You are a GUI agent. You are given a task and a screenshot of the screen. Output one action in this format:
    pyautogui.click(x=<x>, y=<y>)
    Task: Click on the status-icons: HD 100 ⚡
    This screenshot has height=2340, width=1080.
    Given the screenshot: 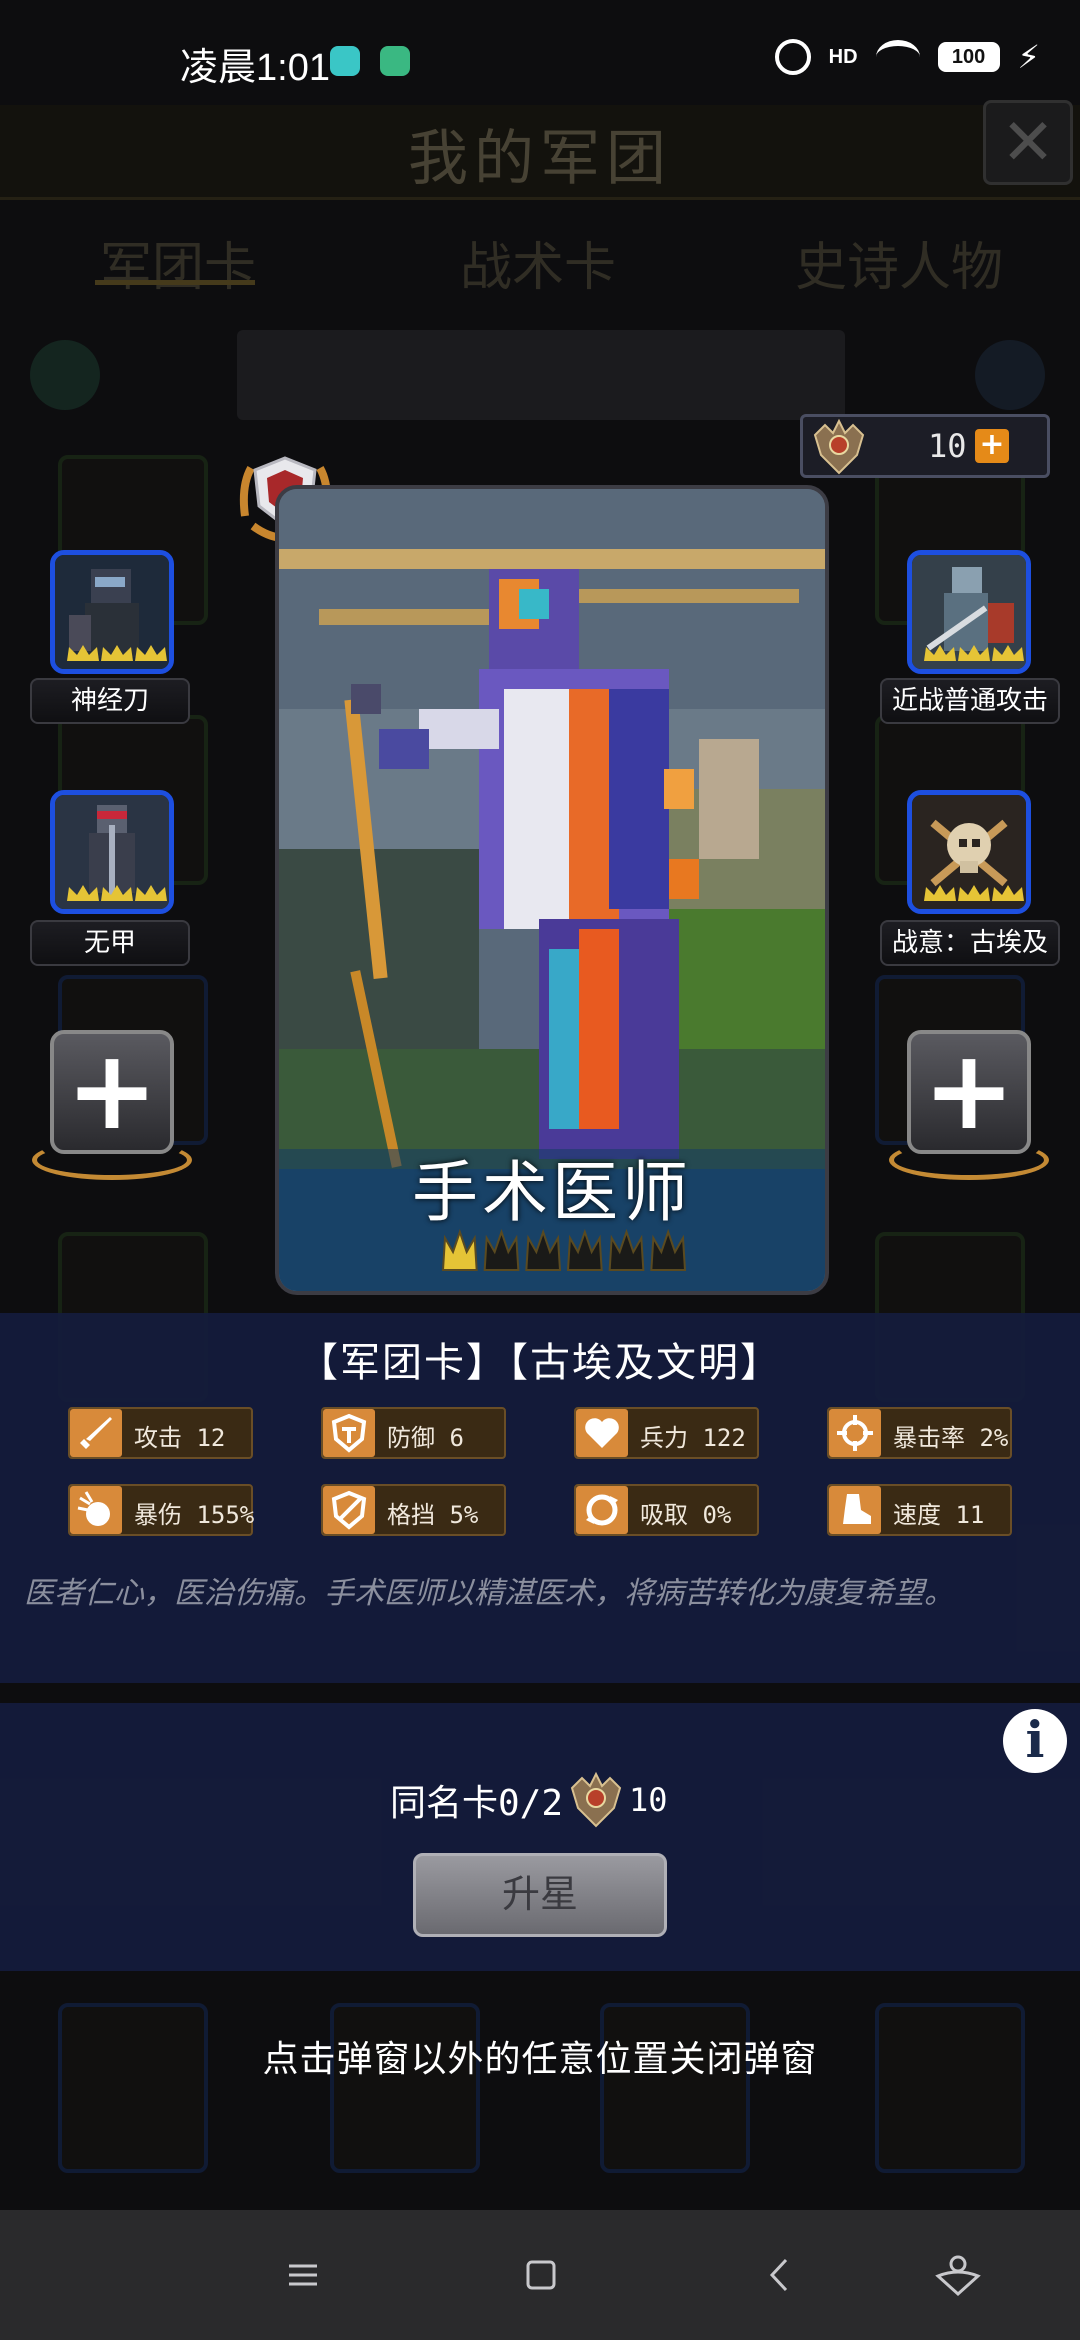 What is the action you would take?
    pyautogui.click(x=907, y=57)
    